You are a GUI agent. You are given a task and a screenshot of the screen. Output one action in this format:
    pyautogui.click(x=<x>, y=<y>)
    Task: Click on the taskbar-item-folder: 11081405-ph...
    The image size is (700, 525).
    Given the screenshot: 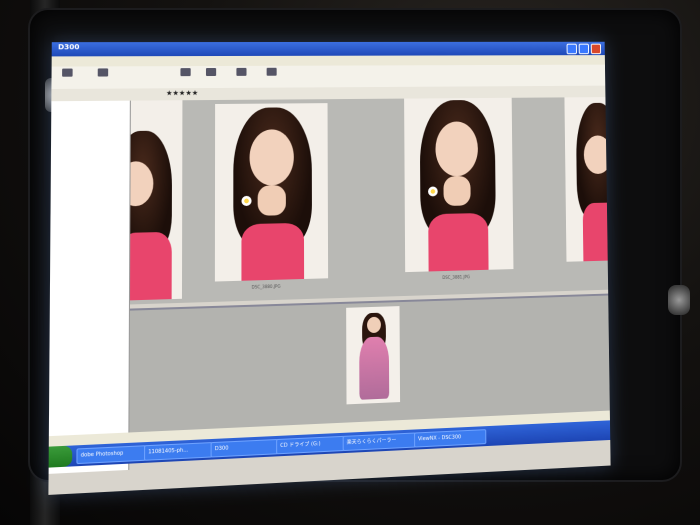 What is the action you would take?
    pyautogui.click(x=178, y=451)
    